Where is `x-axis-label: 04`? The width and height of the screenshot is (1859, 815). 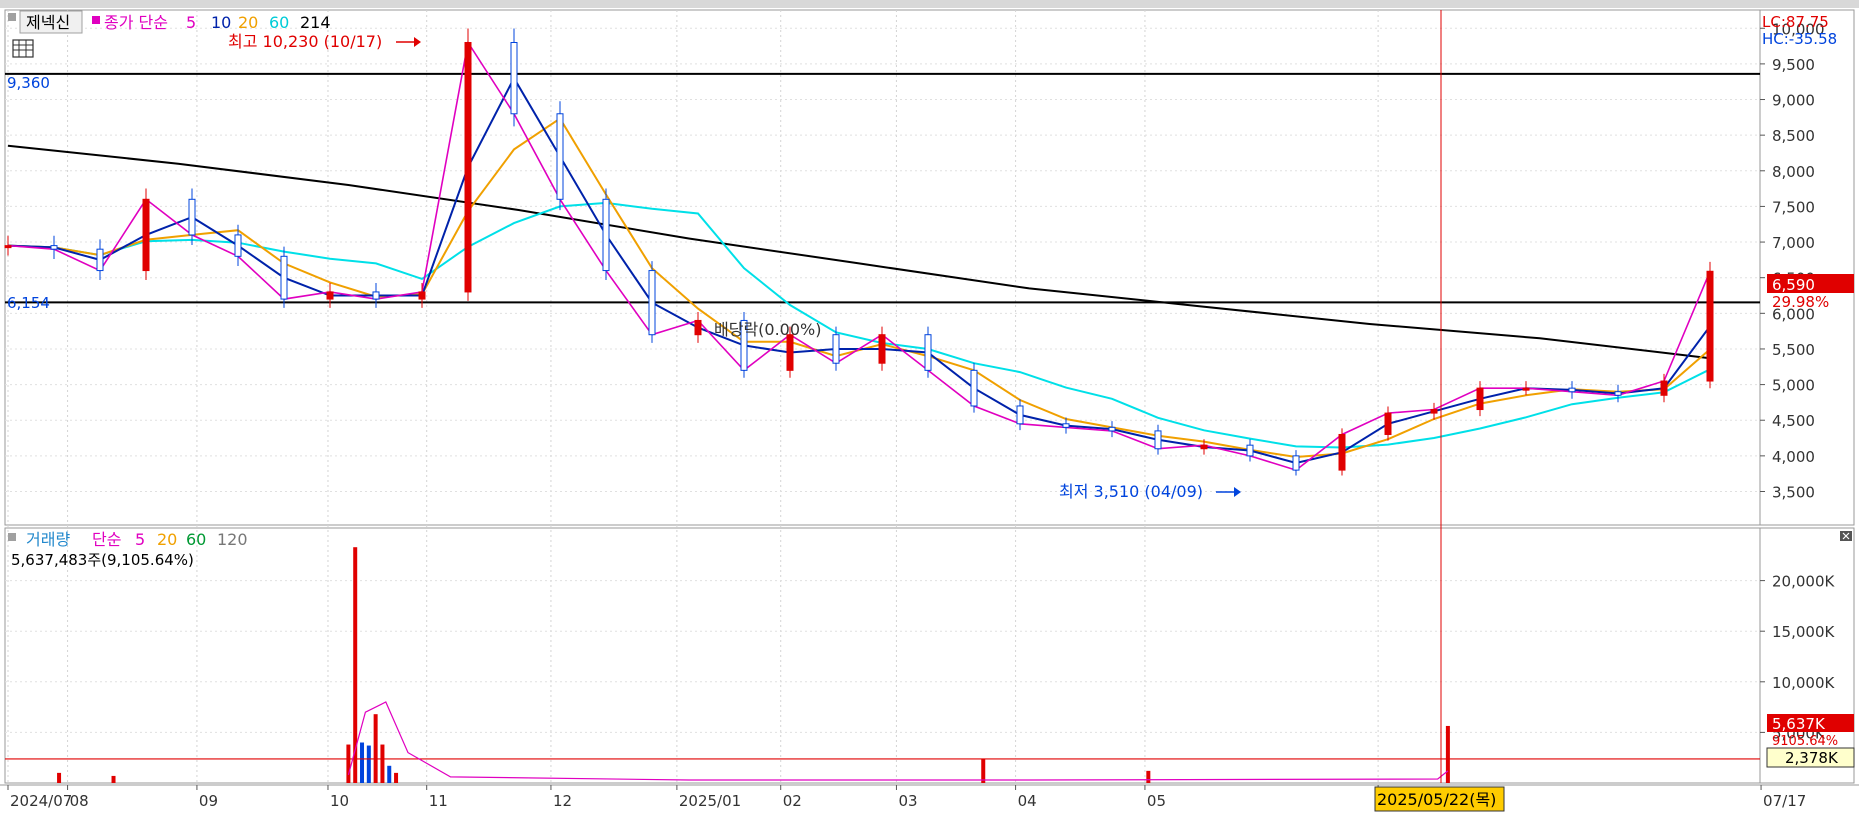 x-axis-label: 04 is located at coordinates (1027, 801).